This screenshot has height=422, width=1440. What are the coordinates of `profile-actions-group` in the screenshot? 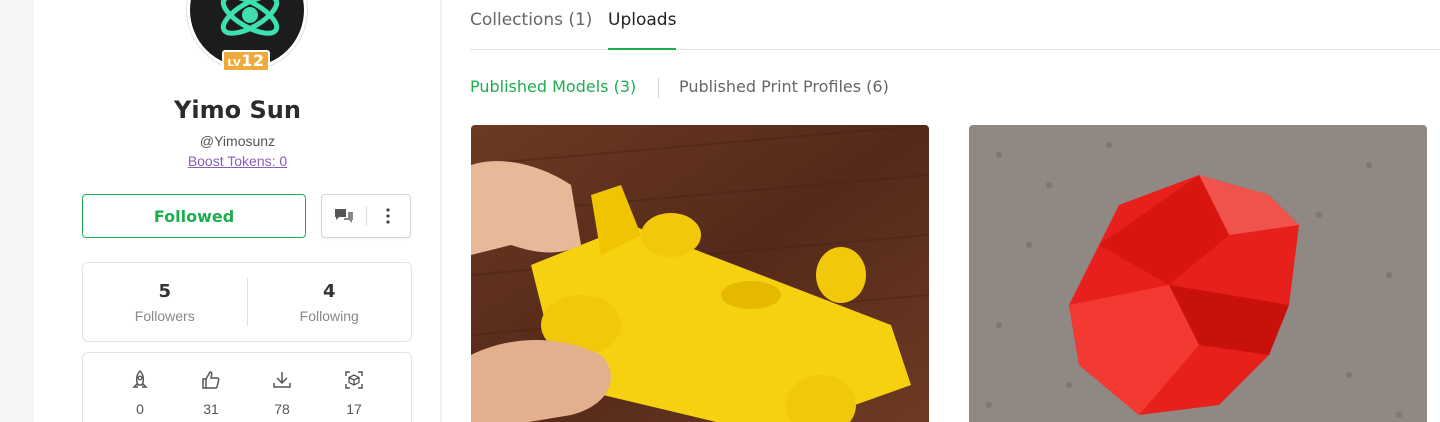 It's located at (366, 216).